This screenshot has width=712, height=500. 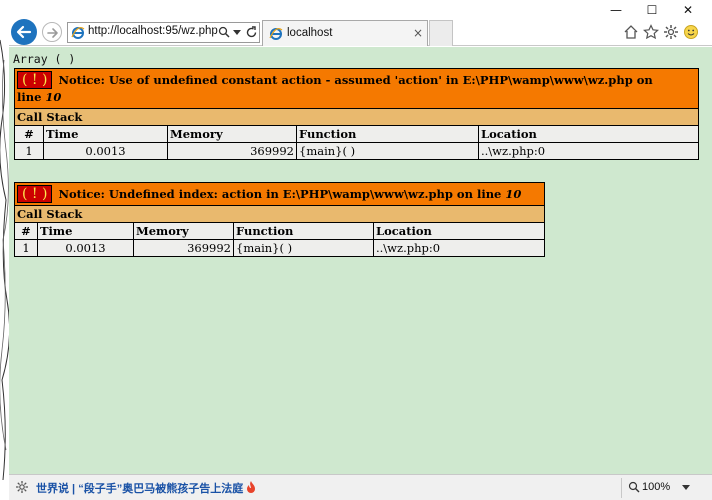 What do you see at coordinates (345, 33) in the screenshot?
I see `tab-localhost: localhost ×` at bounding box center [345, 33].